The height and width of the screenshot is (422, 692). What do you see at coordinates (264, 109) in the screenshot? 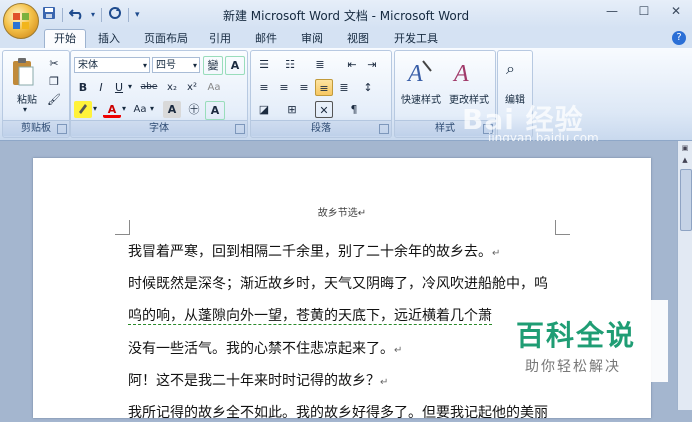
I see `shading-icon: ◪` at bounding box center [264, 109].